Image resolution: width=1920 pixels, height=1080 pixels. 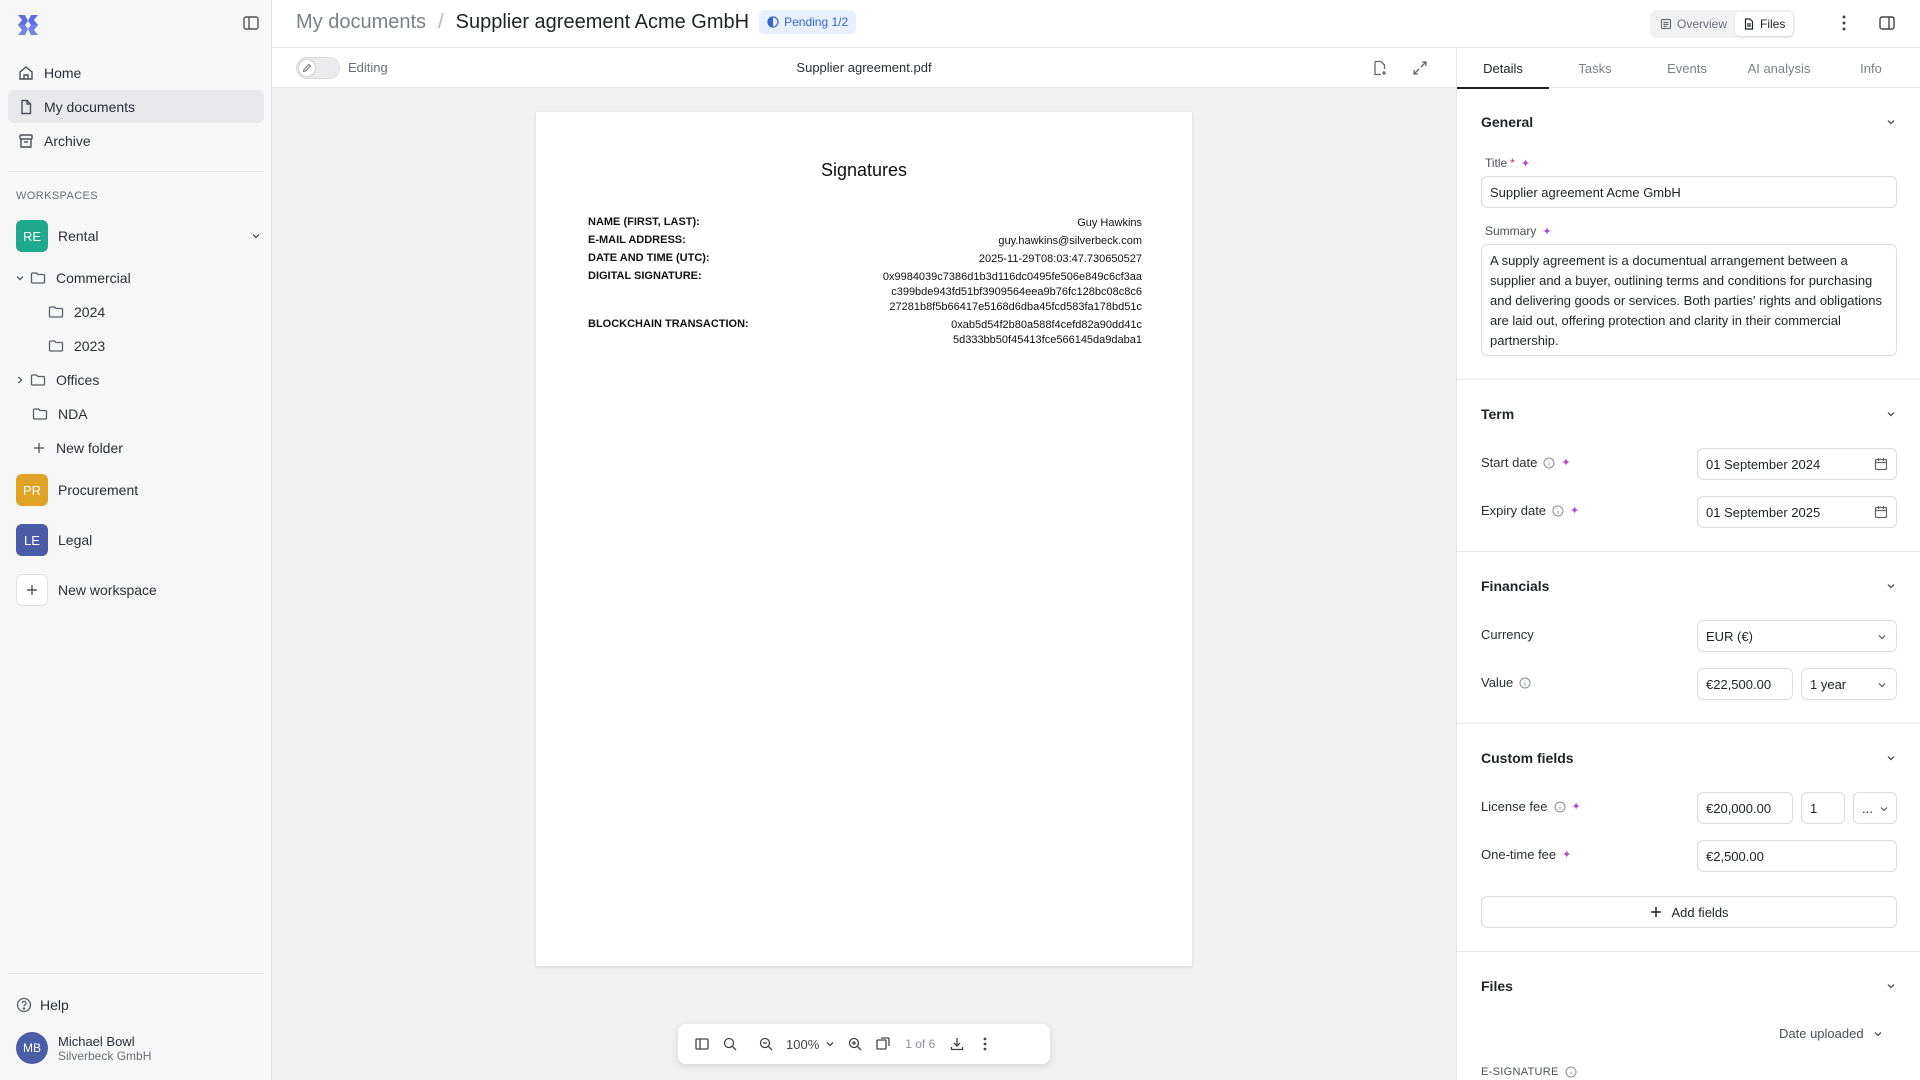 I want to click on license-fee-quantity-input: 1, so click(x=1823, y=808).